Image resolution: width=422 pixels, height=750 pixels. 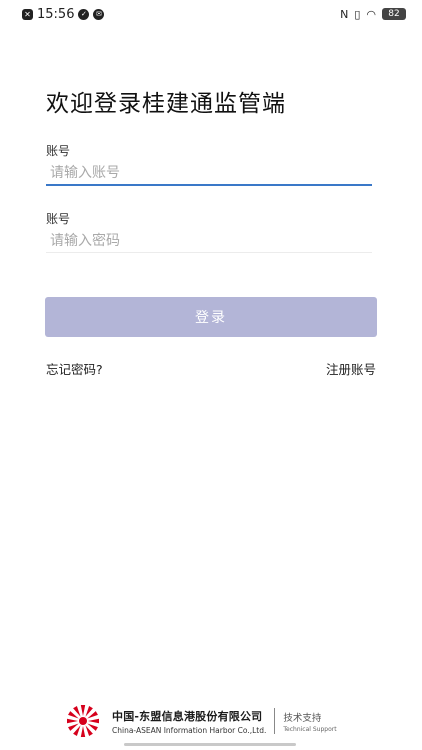 What do you see at coordinates (351, 368) in the screenshot?
I see `register-link: 注册账号` at bounding box center [351, 368].